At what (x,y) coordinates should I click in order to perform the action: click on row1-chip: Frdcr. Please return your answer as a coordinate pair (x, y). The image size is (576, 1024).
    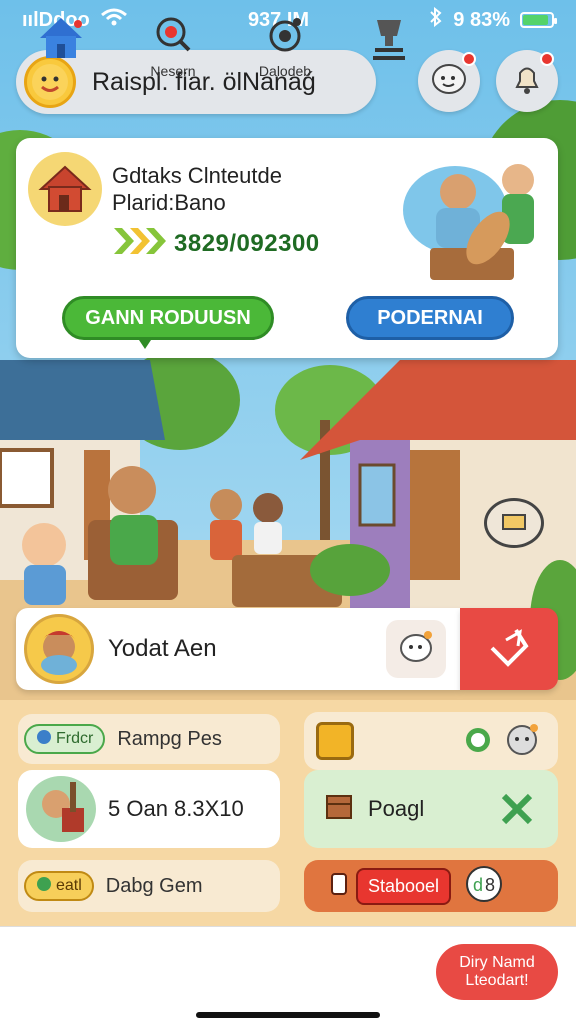
    Looking at the image, I should click on (65, 739).